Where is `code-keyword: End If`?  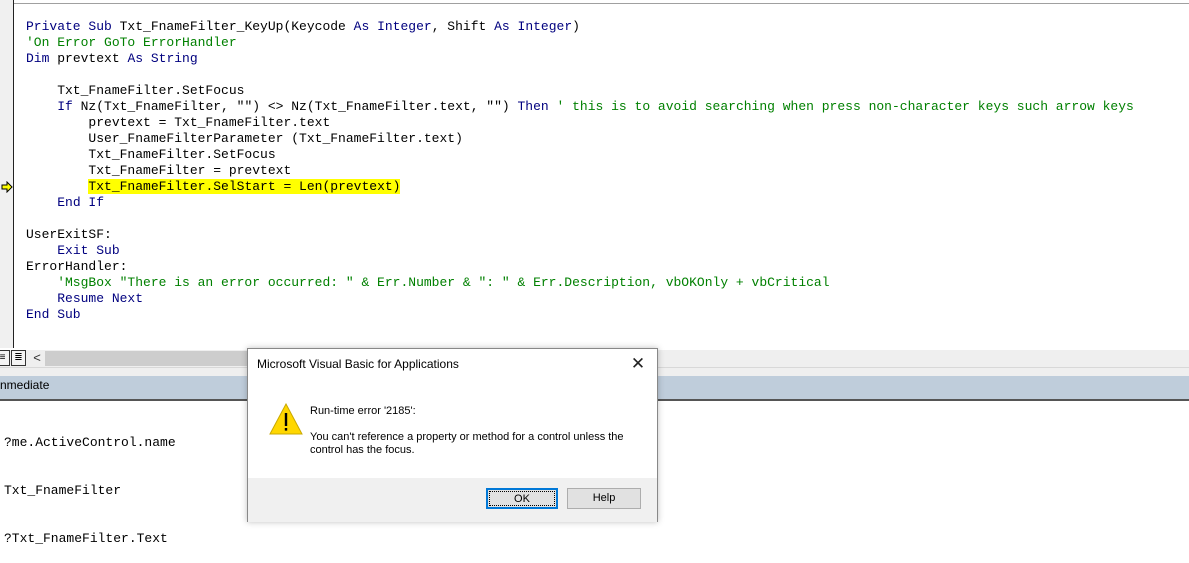
code-keyword: End If is located at coordinates (81, 202).